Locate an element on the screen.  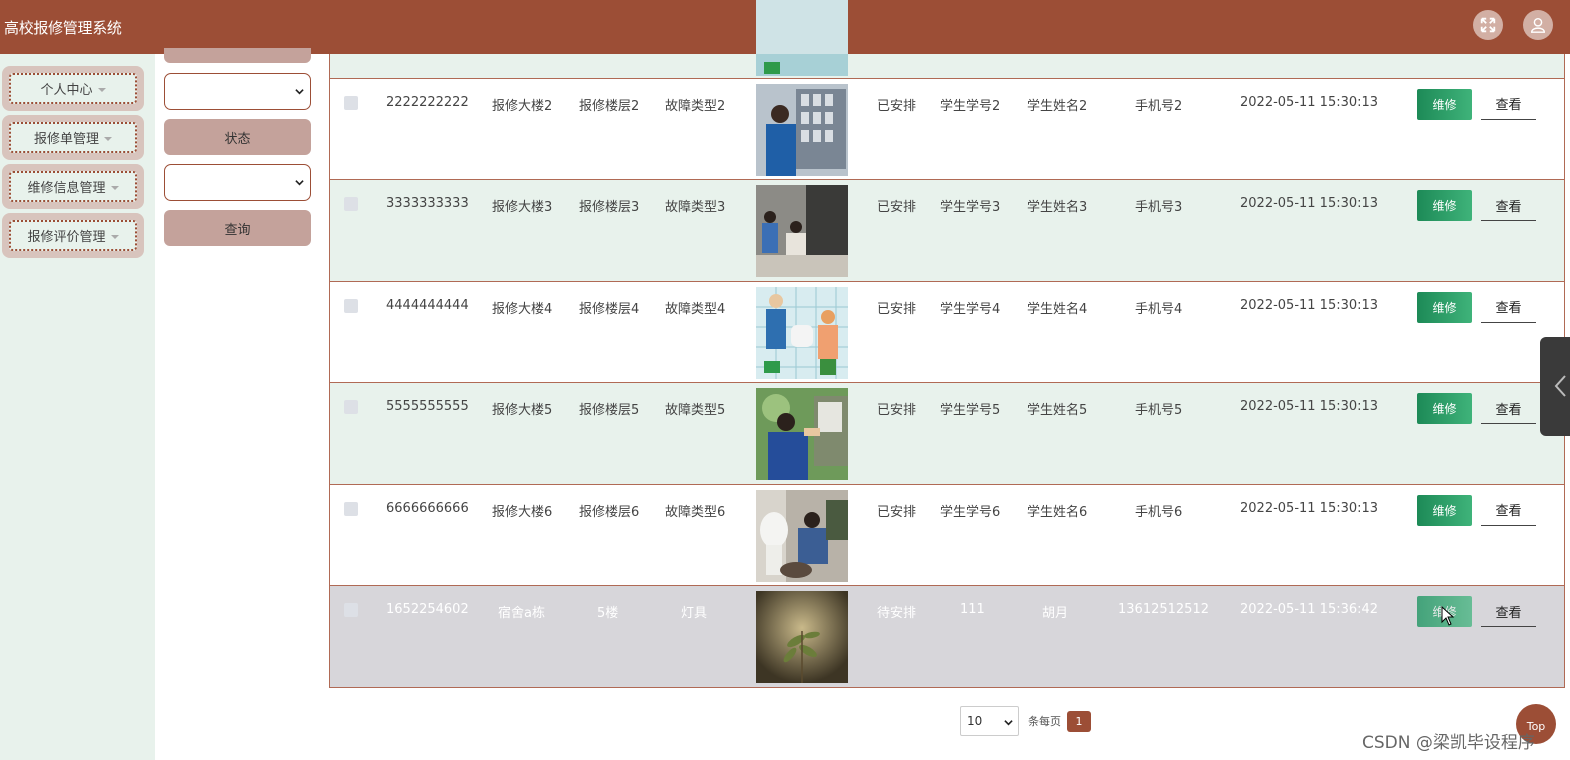
sidebar-item-personal-center: 个人中心 is located at coordinates (73, 88).